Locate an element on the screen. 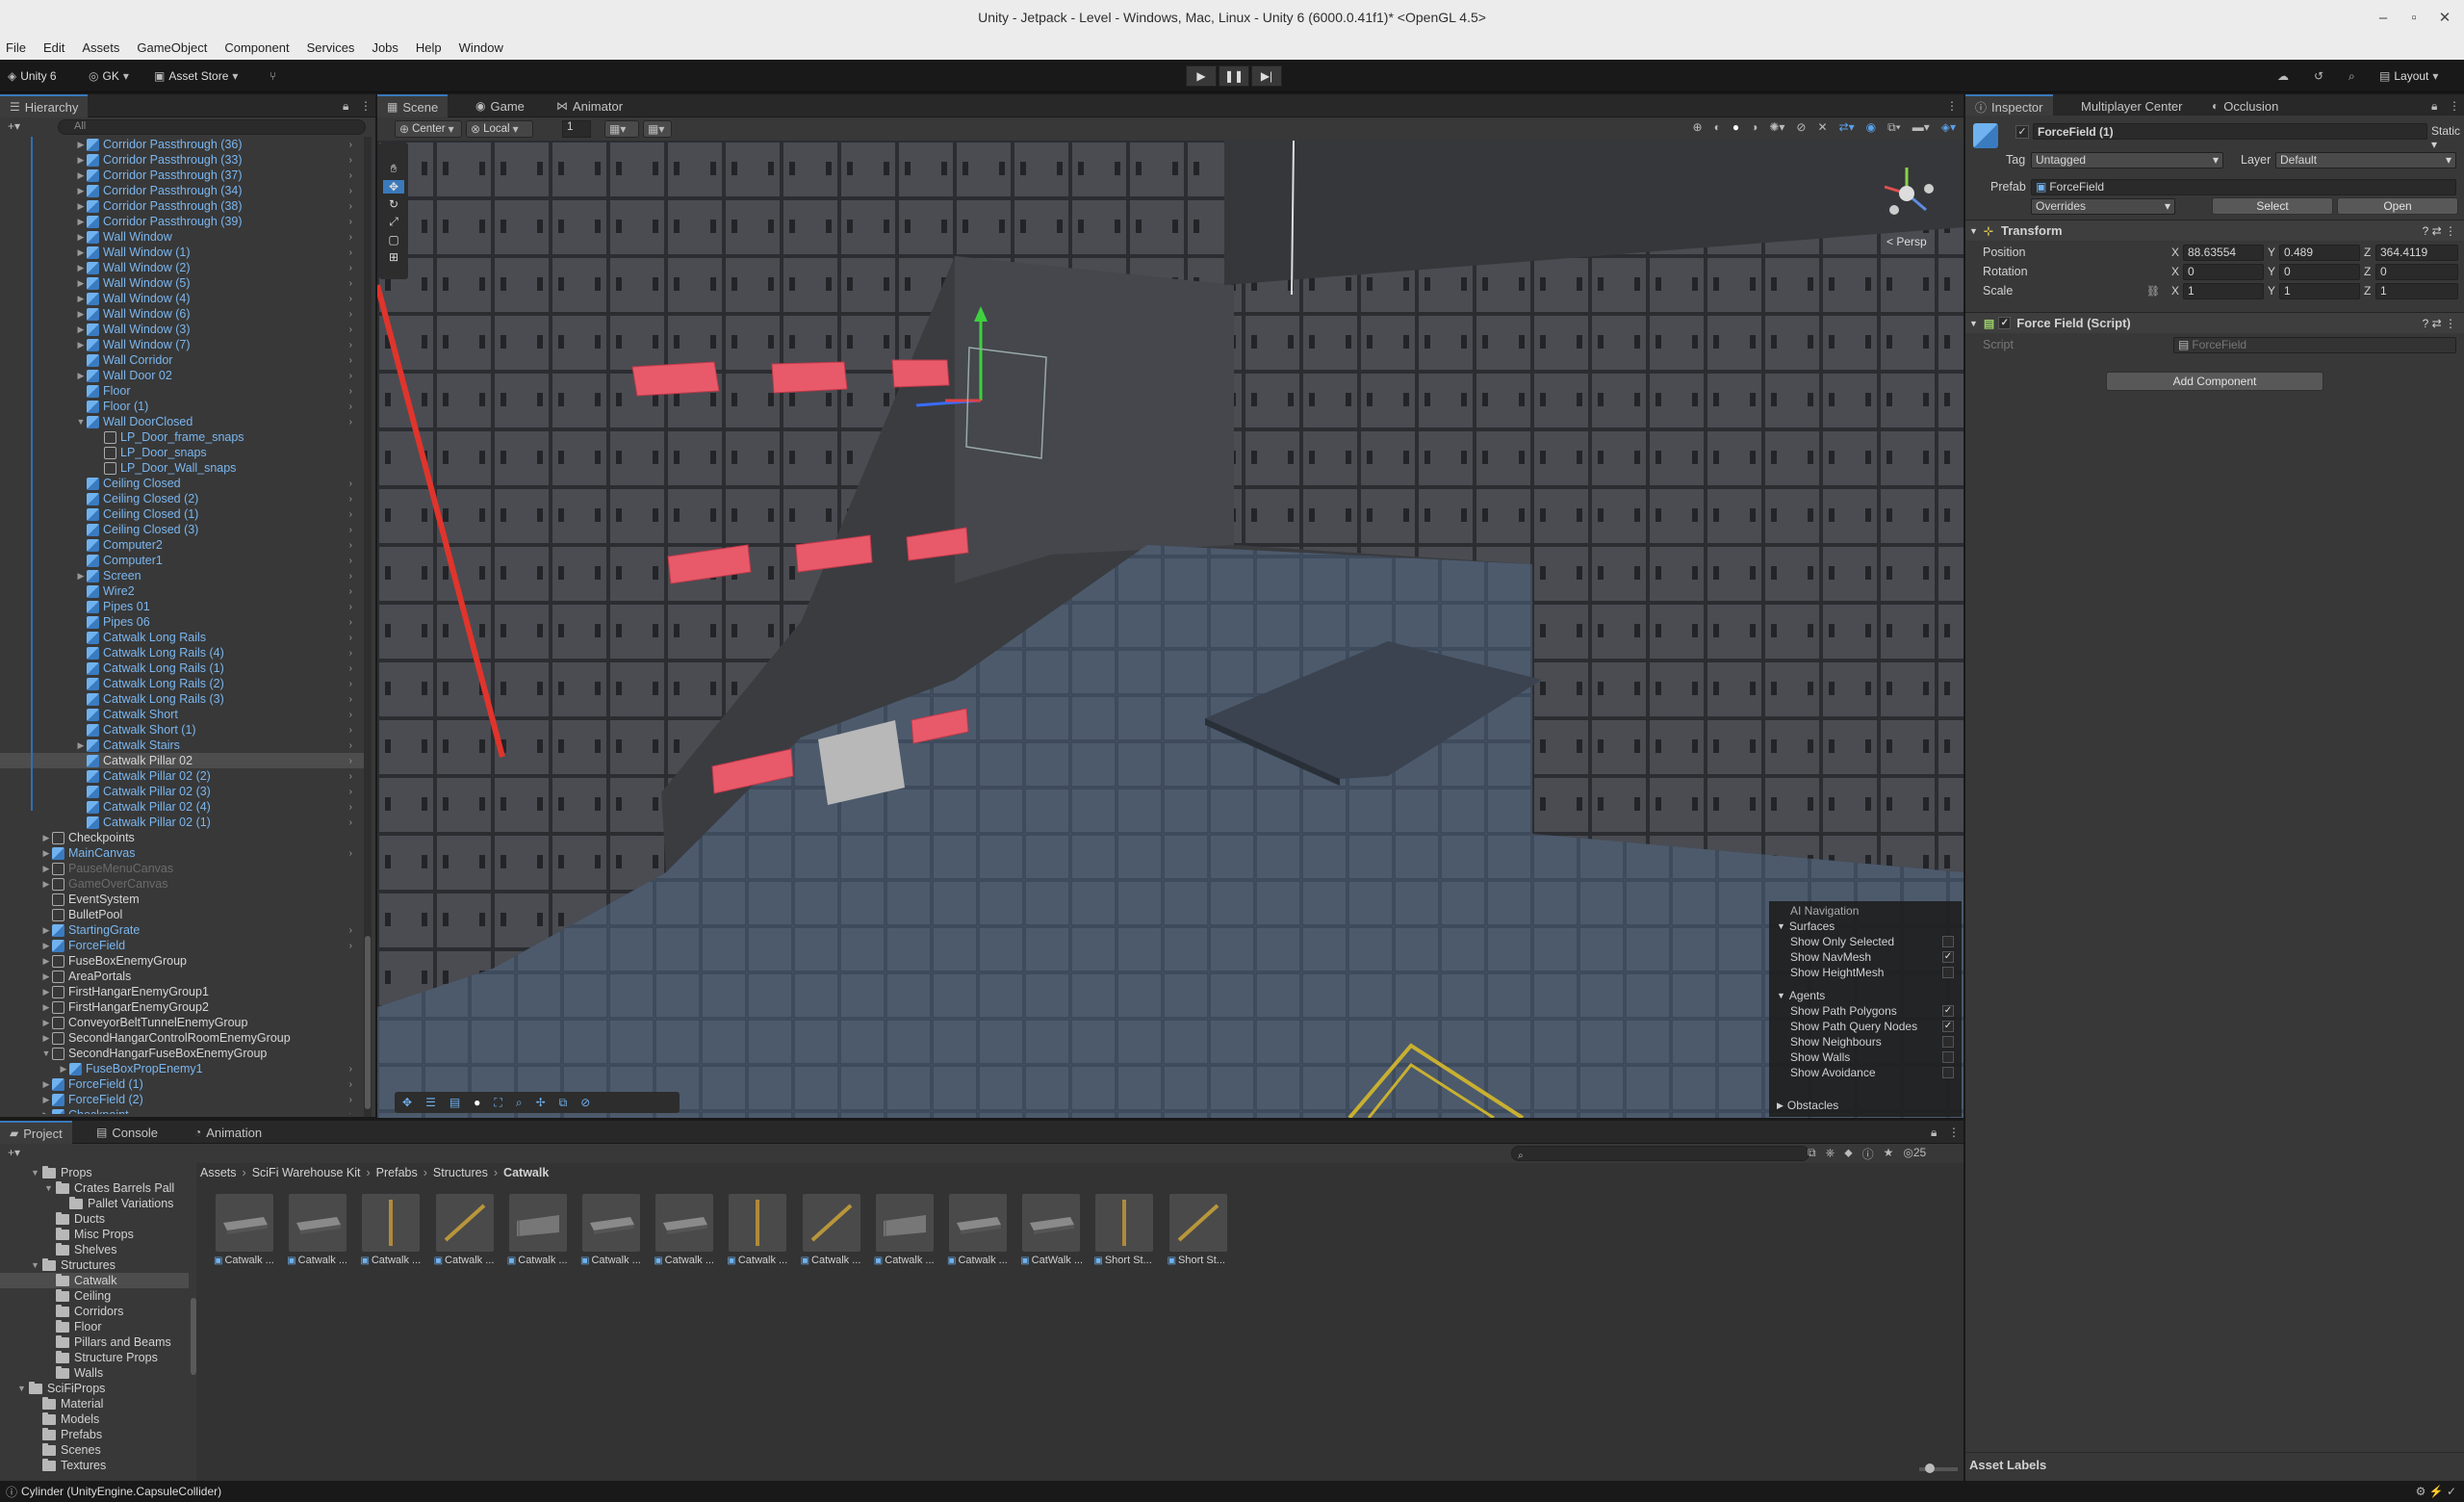 The image size is (2464, 1502). tab-animator: ⋈ Animator is located at coordinates (589, 105).